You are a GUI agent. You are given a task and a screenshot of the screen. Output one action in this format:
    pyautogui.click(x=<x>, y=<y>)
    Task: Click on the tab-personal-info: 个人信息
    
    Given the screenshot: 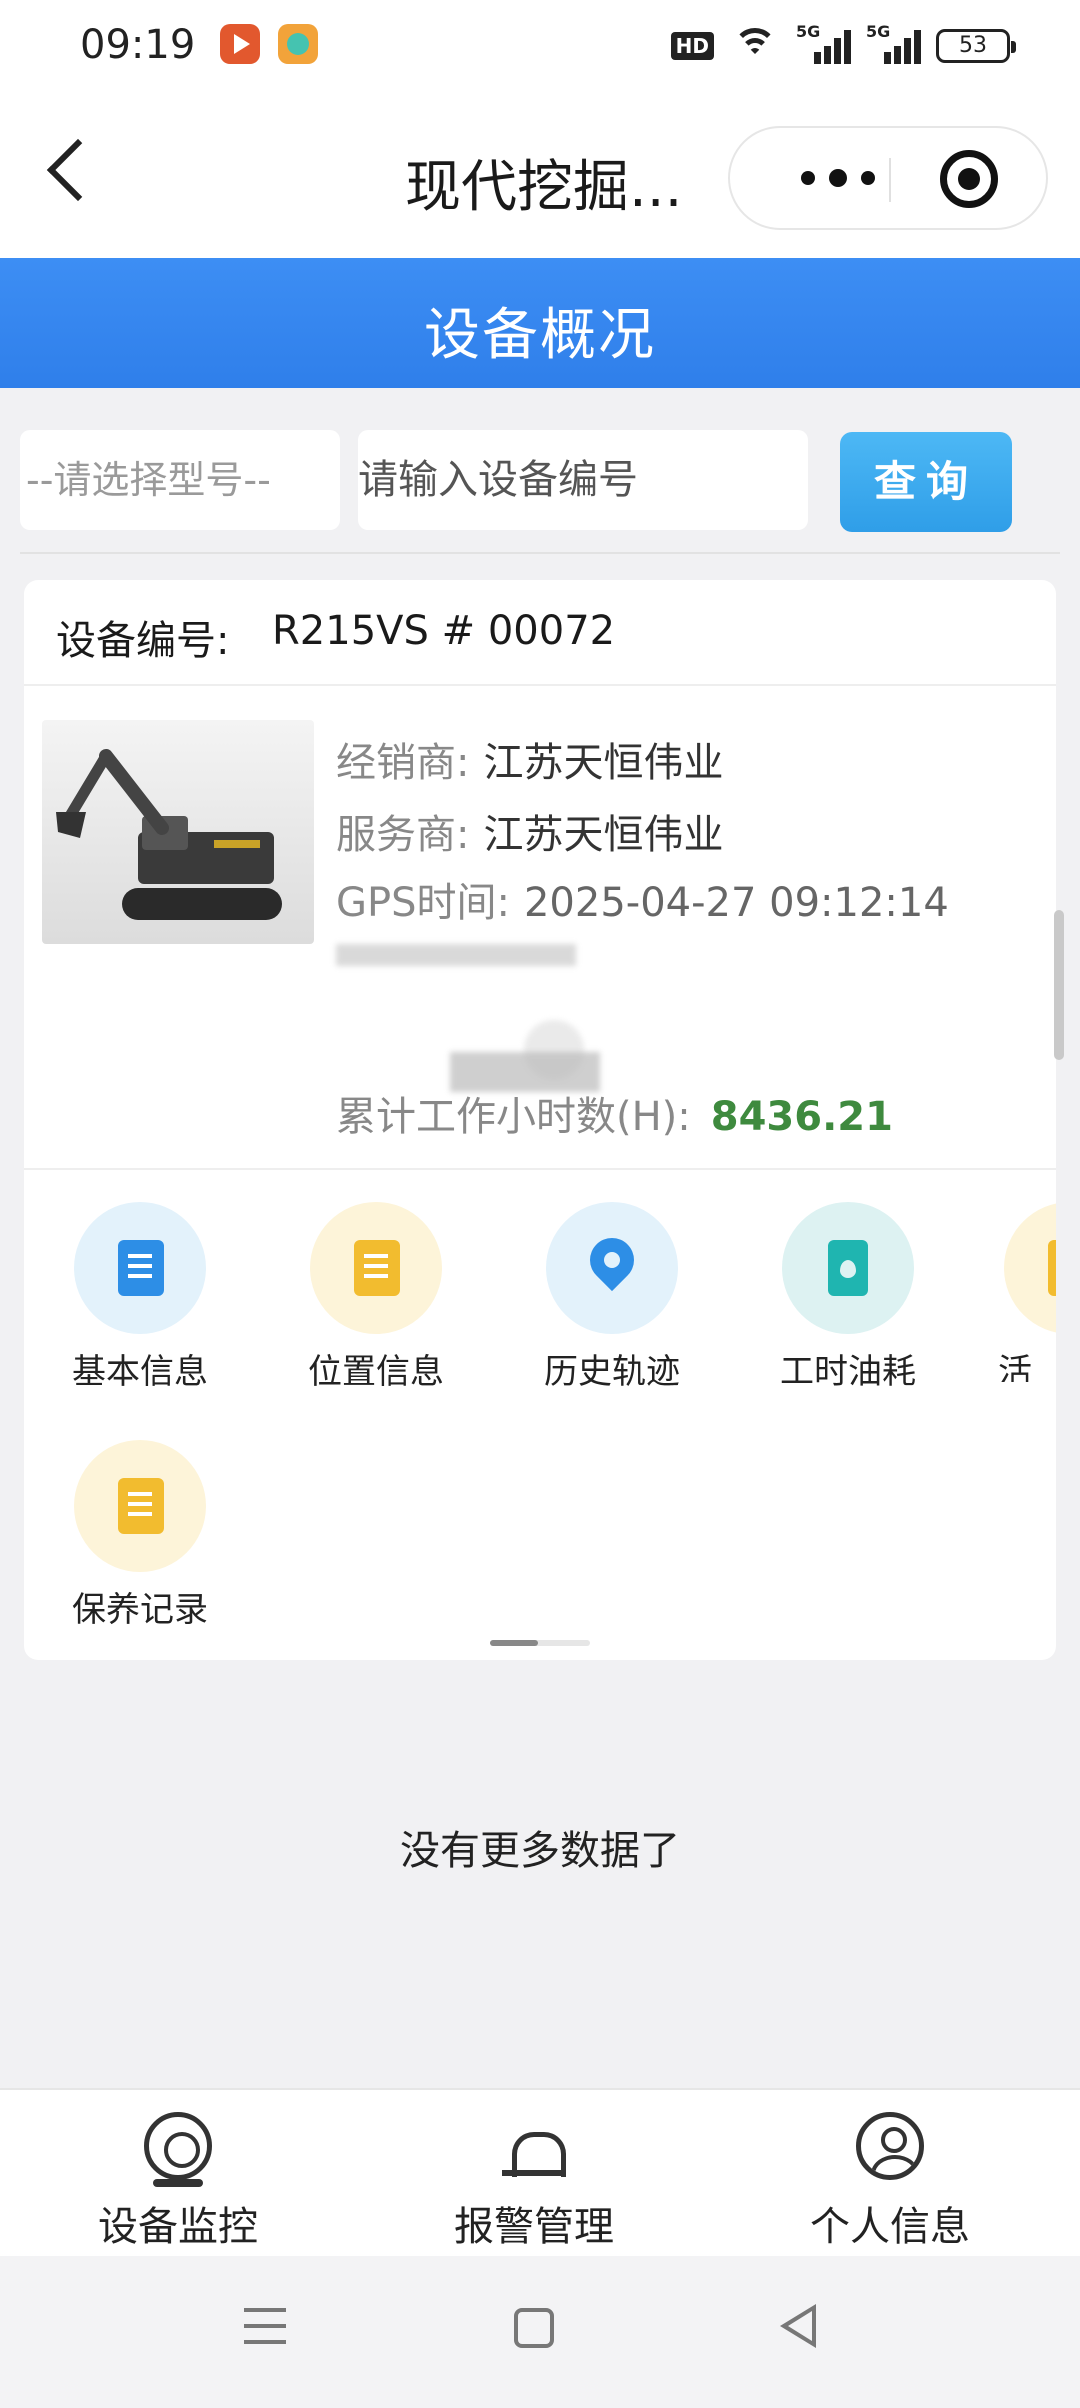 What is the action you would take?
    pyautogui.click(x=890, y=2182)
    